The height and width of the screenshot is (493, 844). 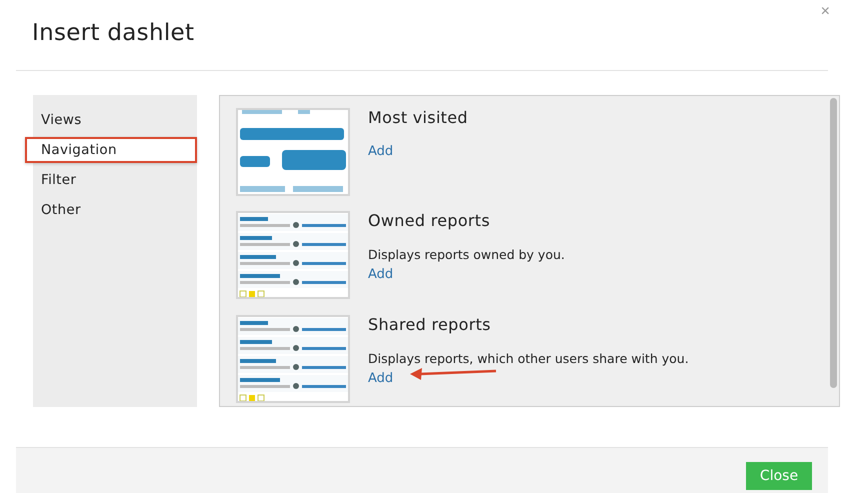 What do you see at coordinates (429, 324) in the screenshot?
I see `dashlet-title: Shared reports` at bounding box center [429, 324].